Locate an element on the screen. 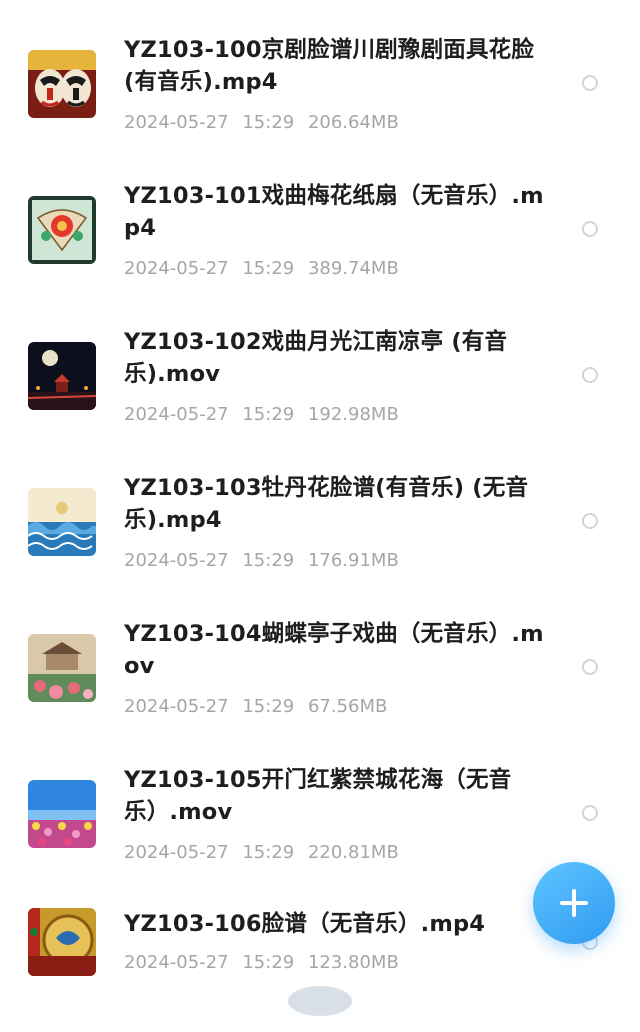  file-meta: 2024-05-27 15:29 67.56MB is located at coordinates (259, 707).